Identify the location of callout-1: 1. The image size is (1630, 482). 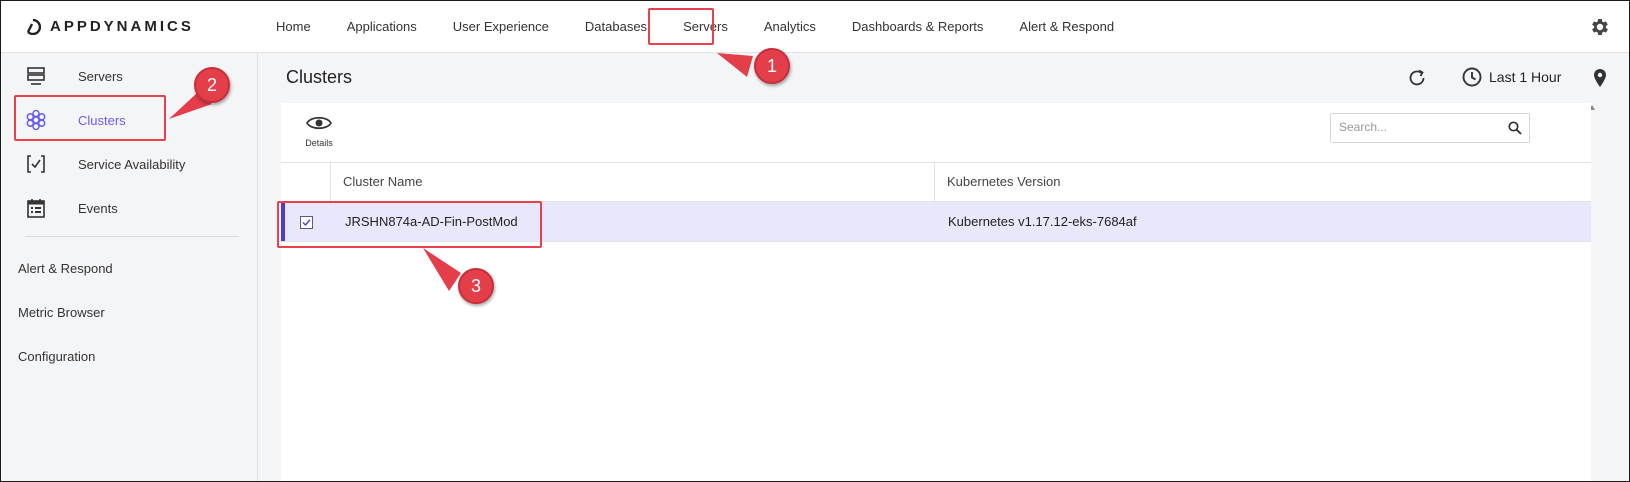
(772, 66).